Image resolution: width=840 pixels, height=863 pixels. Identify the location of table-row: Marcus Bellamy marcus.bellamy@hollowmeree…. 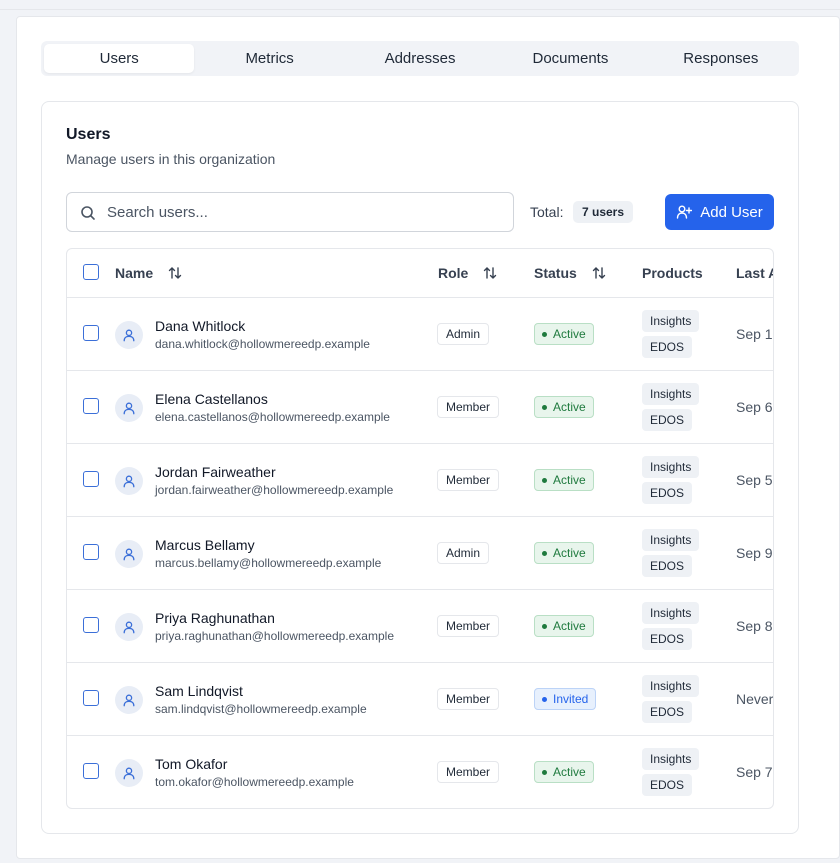
(420, 553).